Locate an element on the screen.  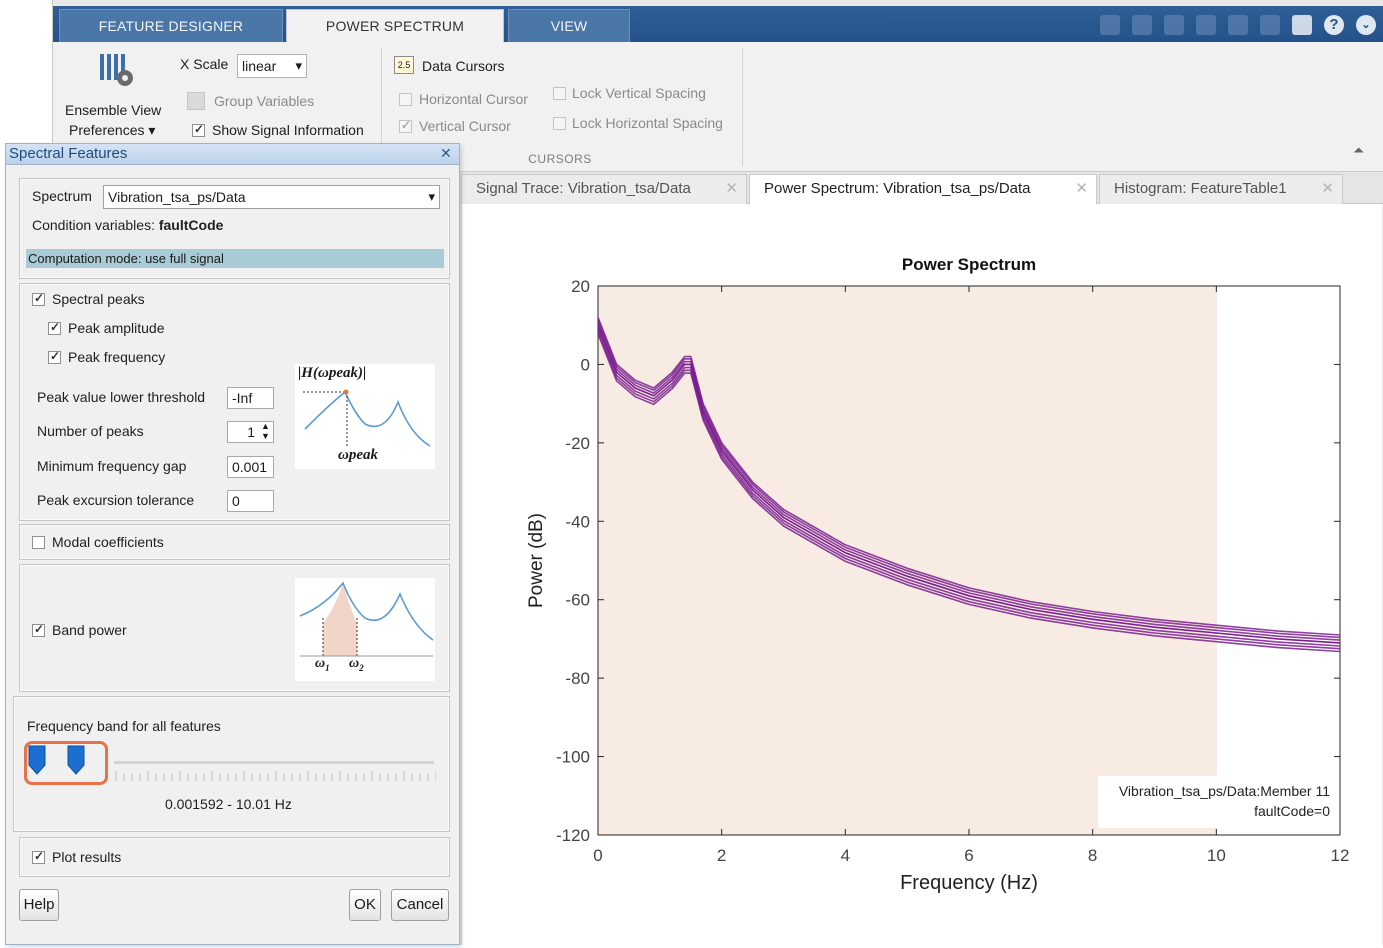
min-frequency-gap-field: 0.001 is located at coordinates (250, 467).